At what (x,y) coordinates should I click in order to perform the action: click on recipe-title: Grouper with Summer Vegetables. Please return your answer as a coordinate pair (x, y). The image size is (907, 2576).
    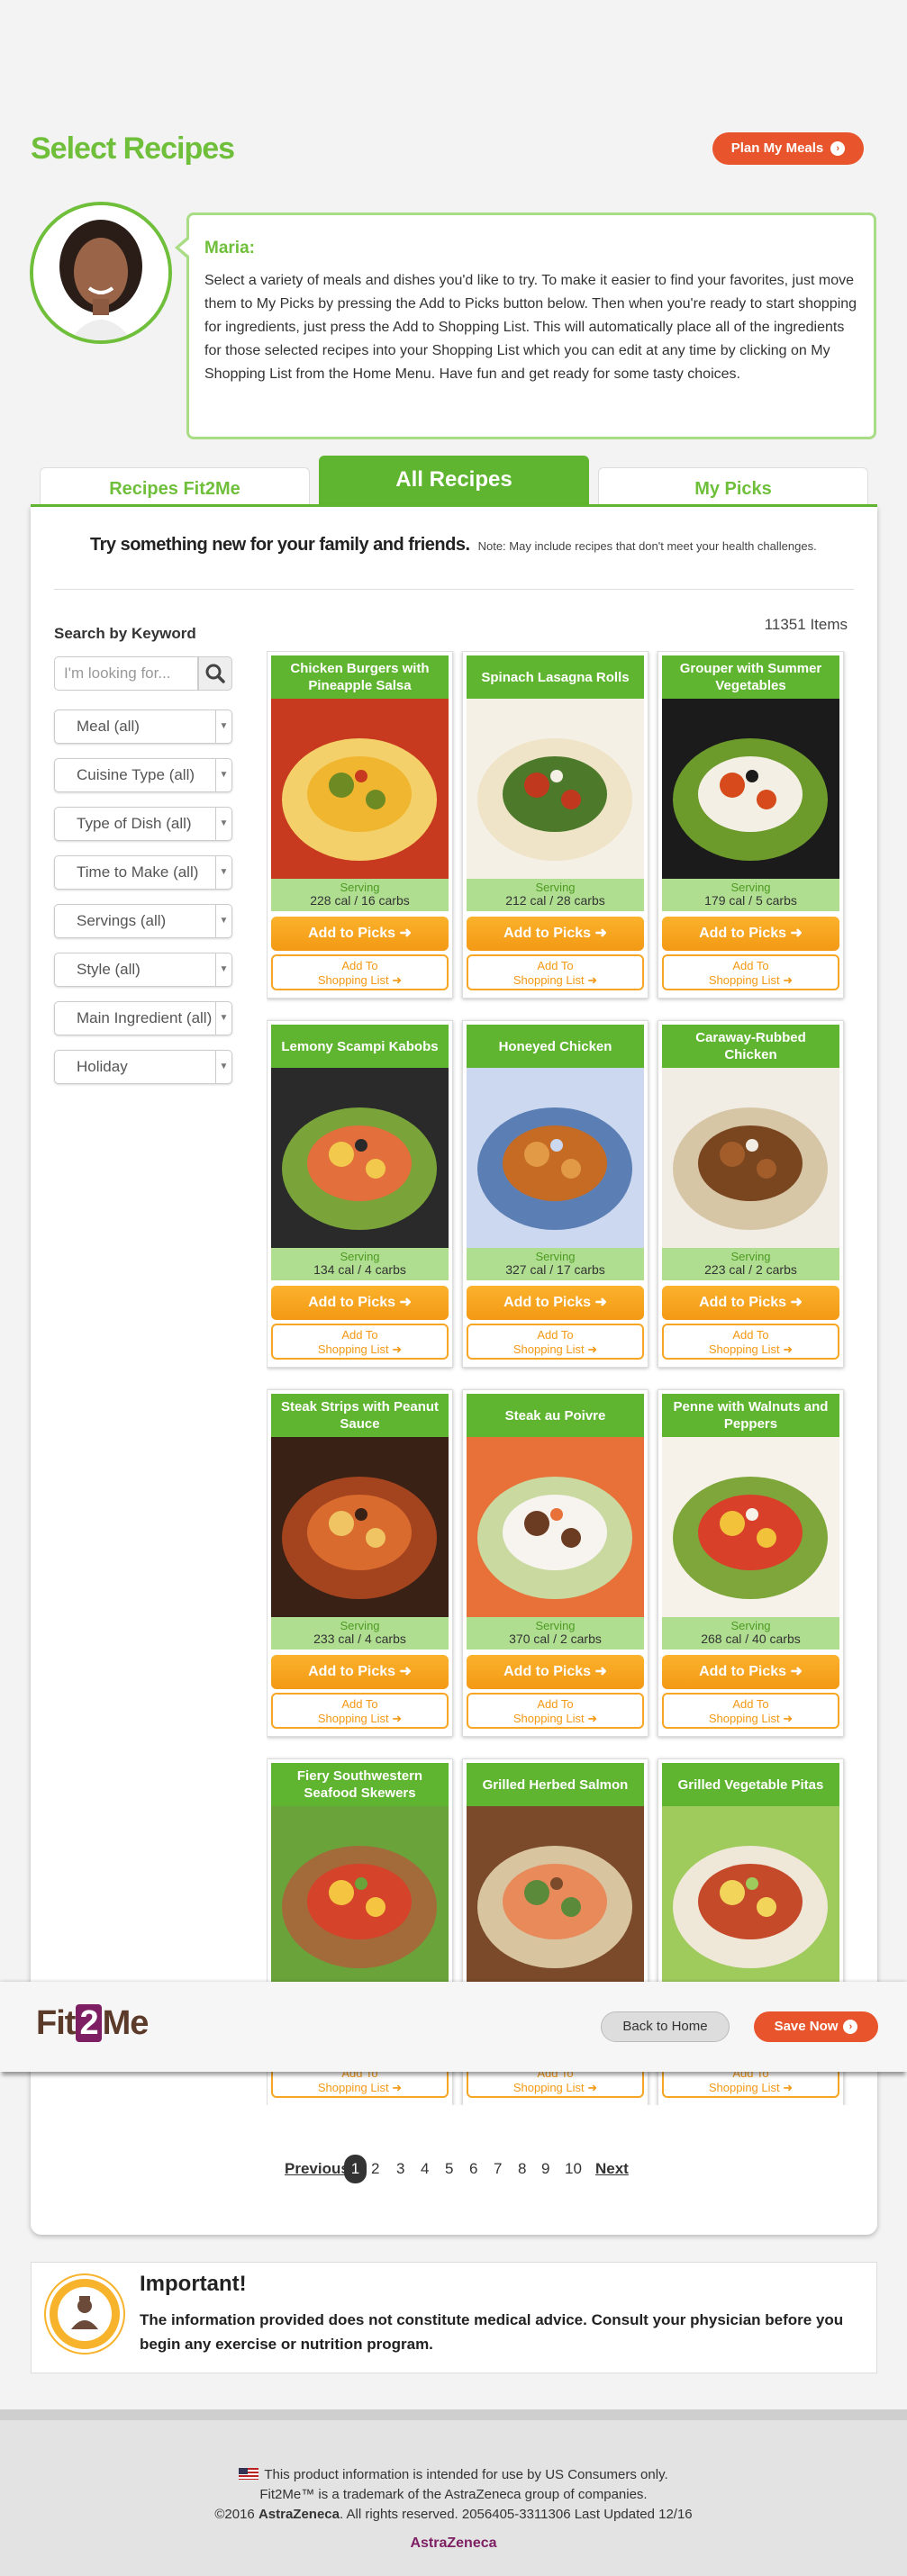
    Looking at the image, I should click on (750, 677).